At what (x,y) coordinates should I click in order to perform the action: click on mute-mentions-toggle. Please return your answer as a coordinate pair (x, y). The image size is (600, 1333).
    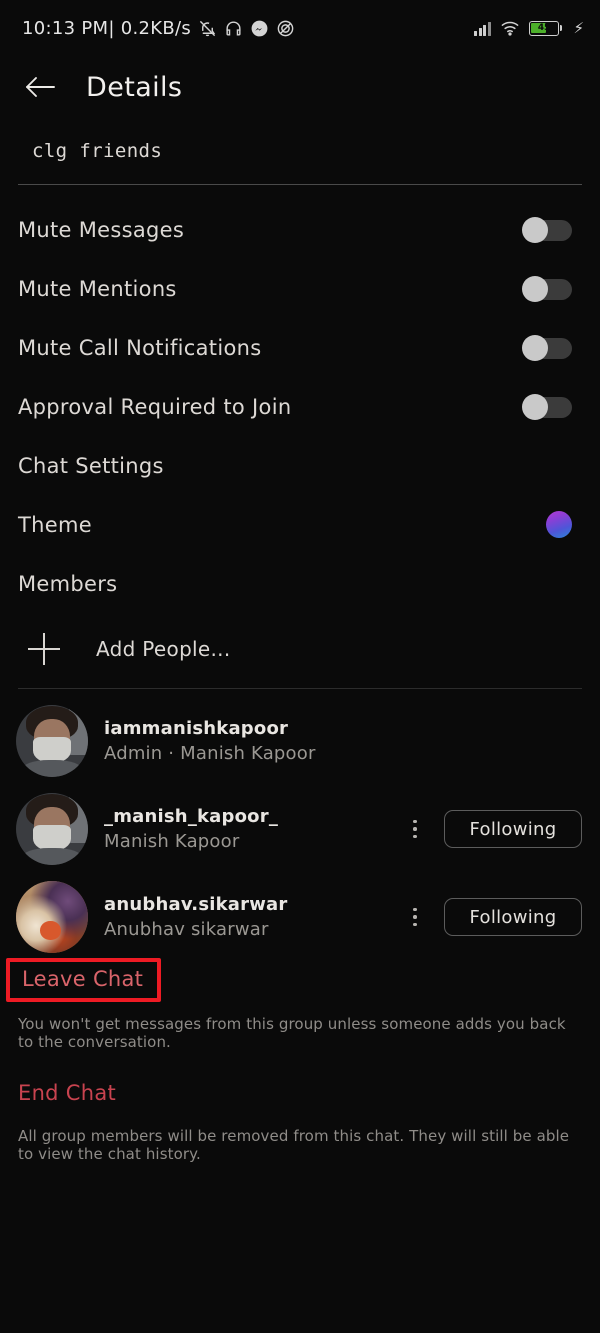
    Looking at the image, I should click on (547, 288).